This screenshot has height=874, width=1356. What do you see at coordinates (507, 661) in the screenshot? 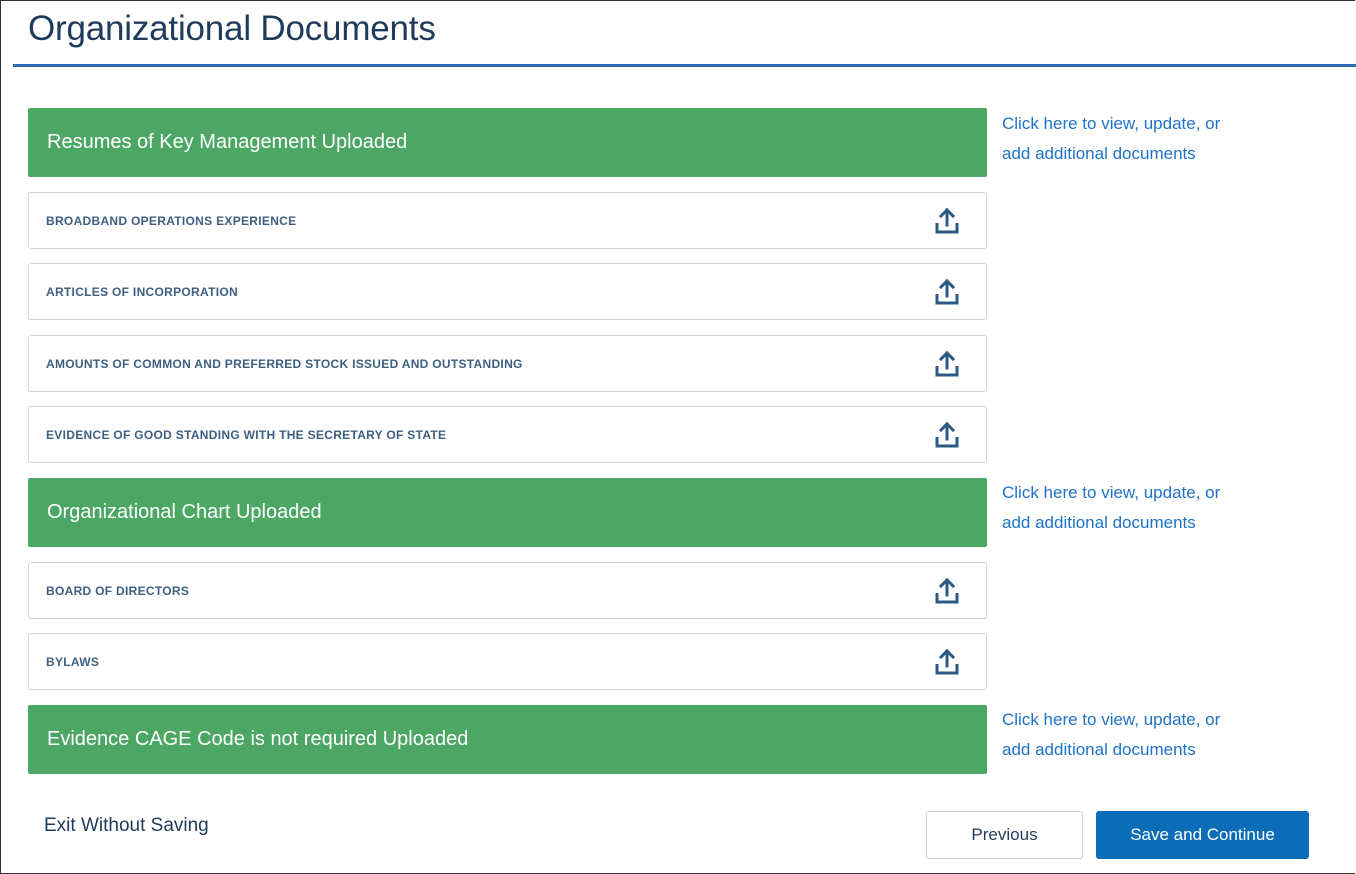
I see `document-row-bylaws: BYLAWS` at bounding box center [507, 661].